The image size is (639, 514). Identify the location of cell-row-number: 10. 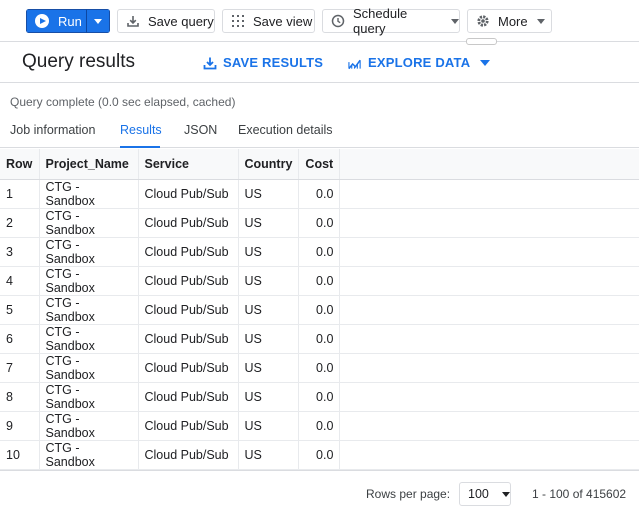
(19, 455).